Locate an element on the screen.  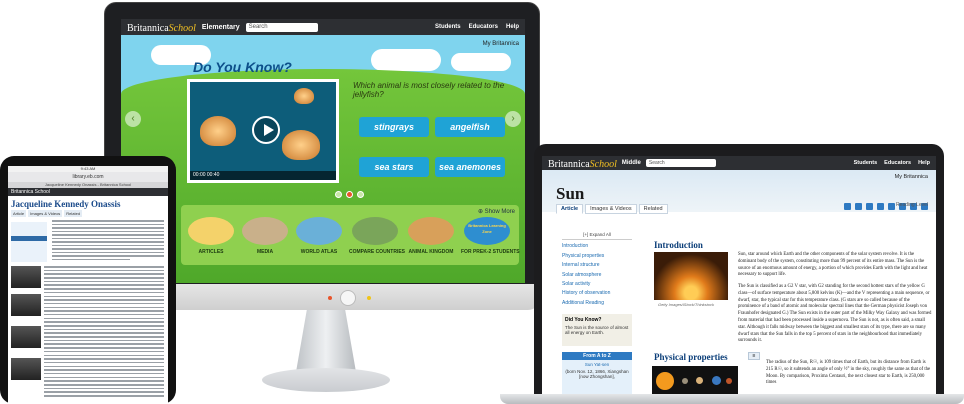
toc-item: Introduction is located at coordinates (597, 246).